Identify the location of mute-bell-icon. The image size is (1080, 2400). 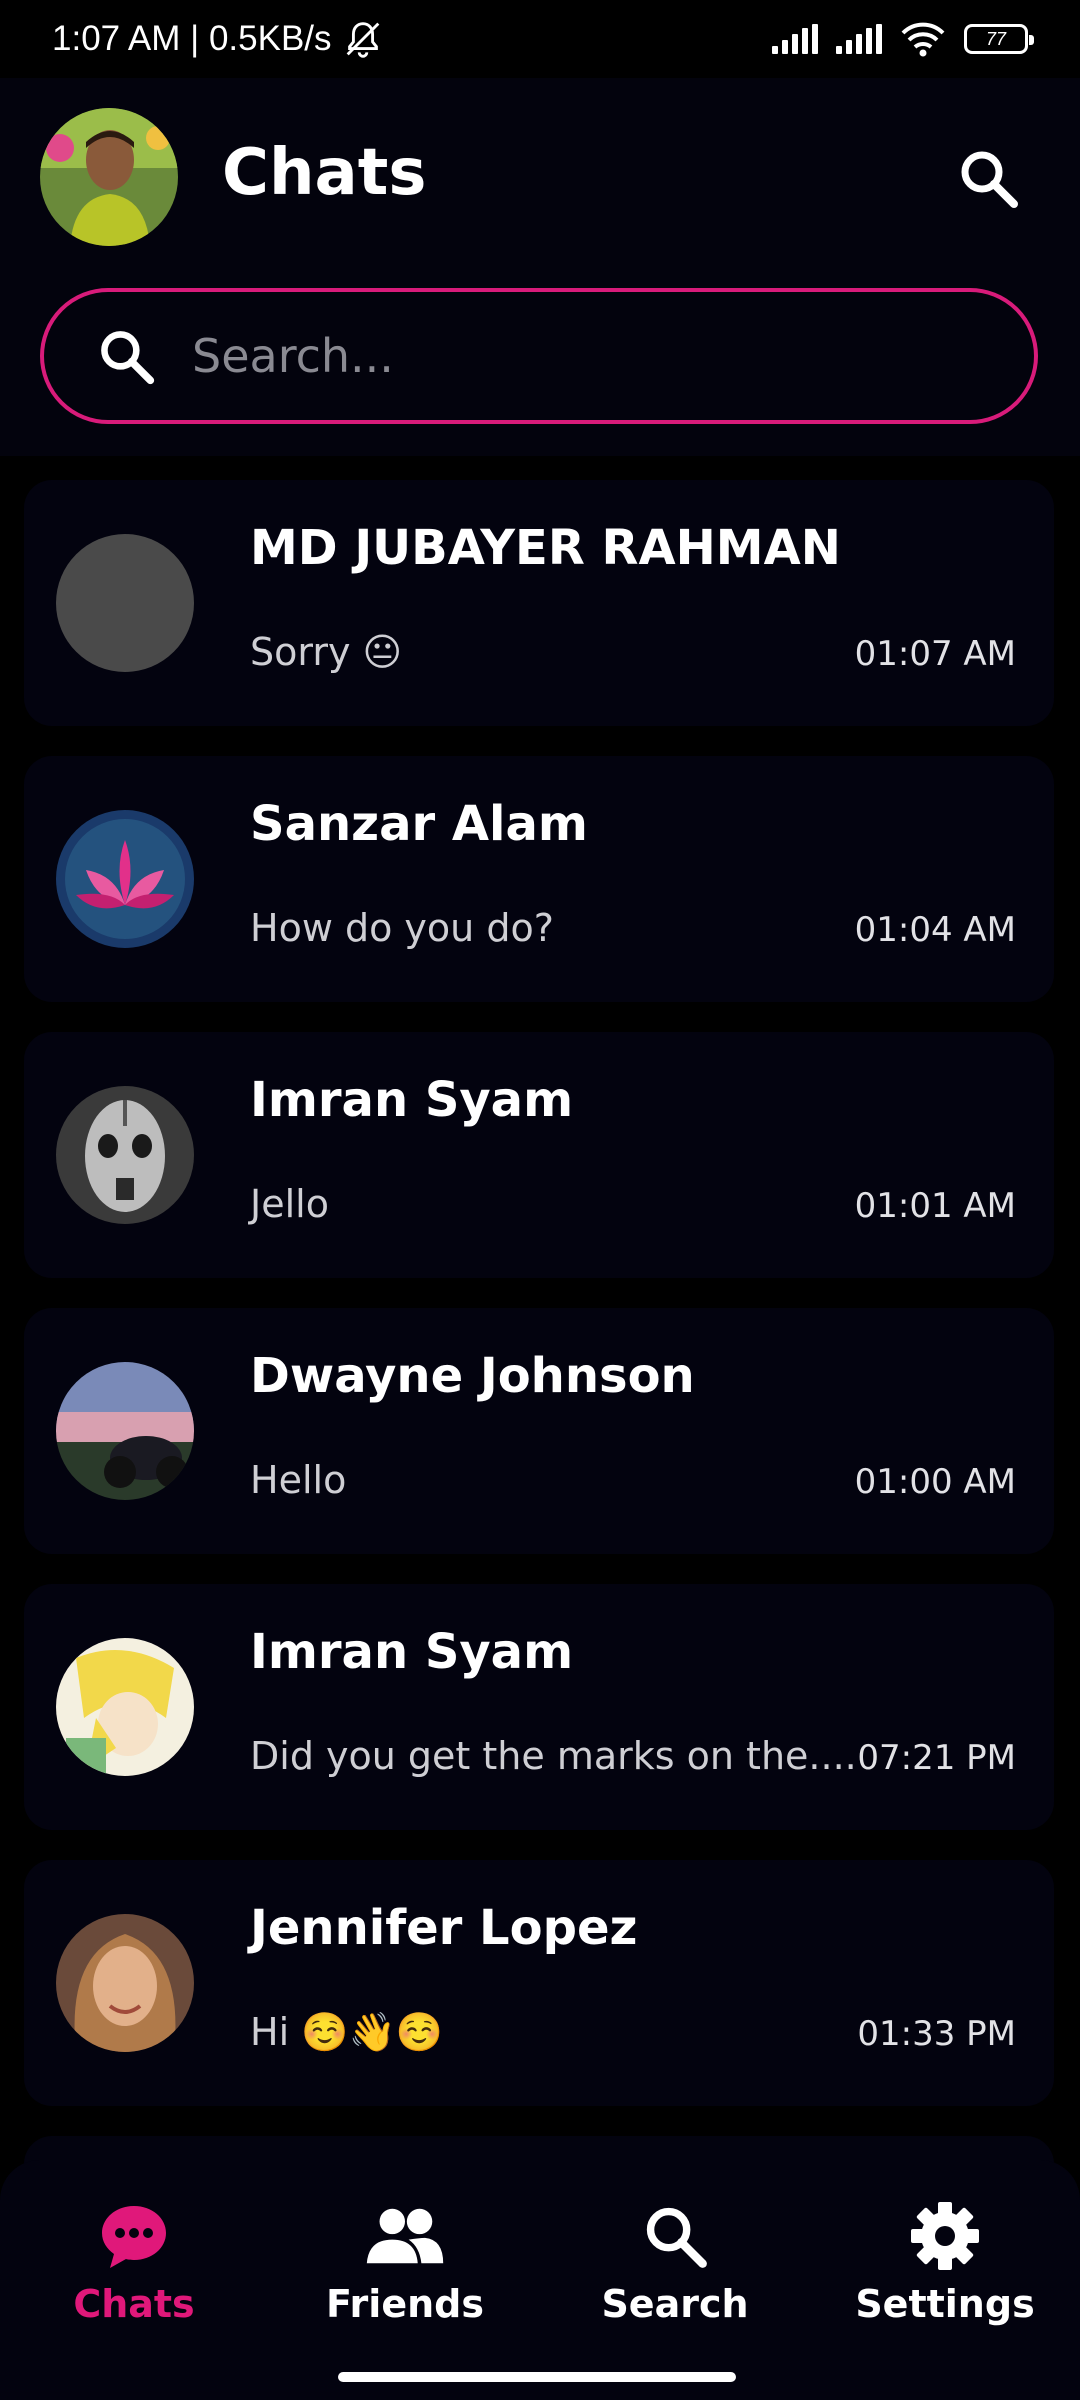
(362, 40).